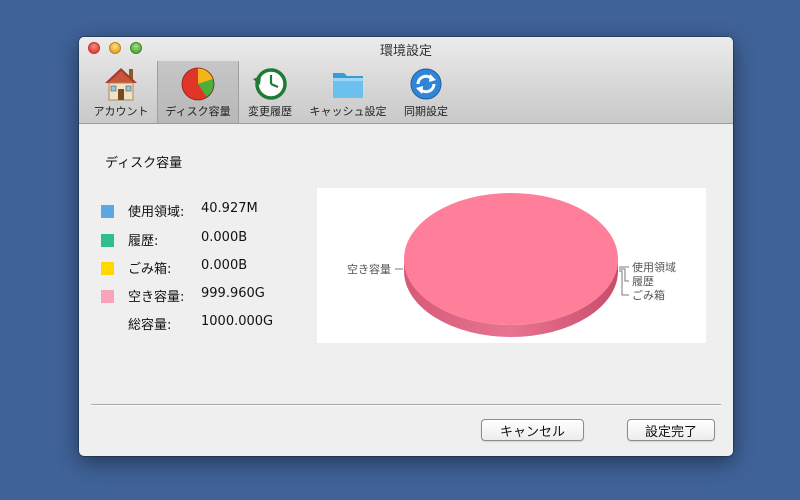 The image size is (800, 500). I want to click on toolbar-item-label: 同期設定, so click(426, 111).